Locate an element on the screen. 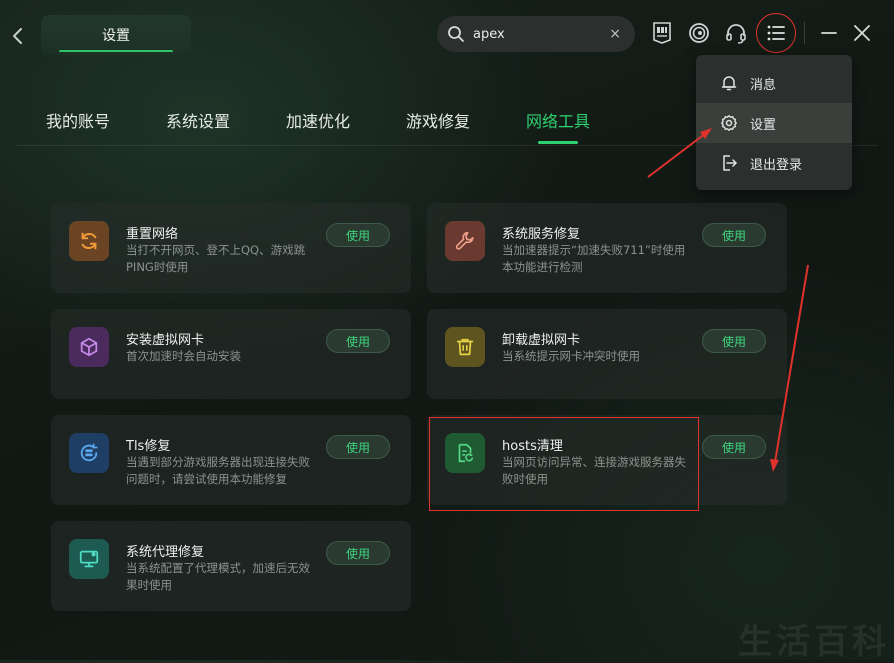  minimize-icon is located at coordinates (829, 33).